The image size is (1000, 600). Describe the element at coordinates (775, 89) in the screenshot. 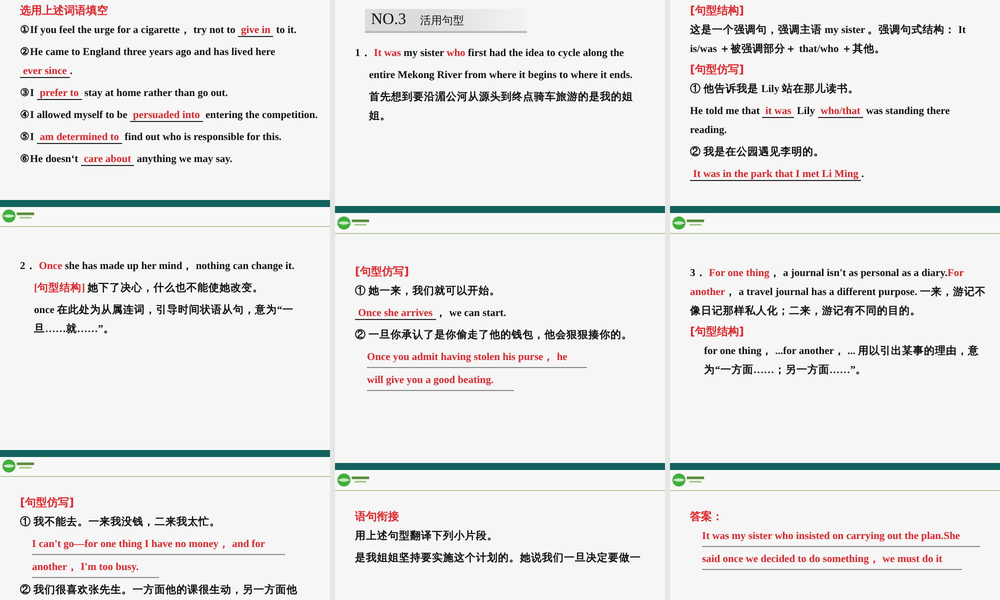

I see `paragraph: ① 他告诉我是 Lily 站在那儿读书。` at that location.